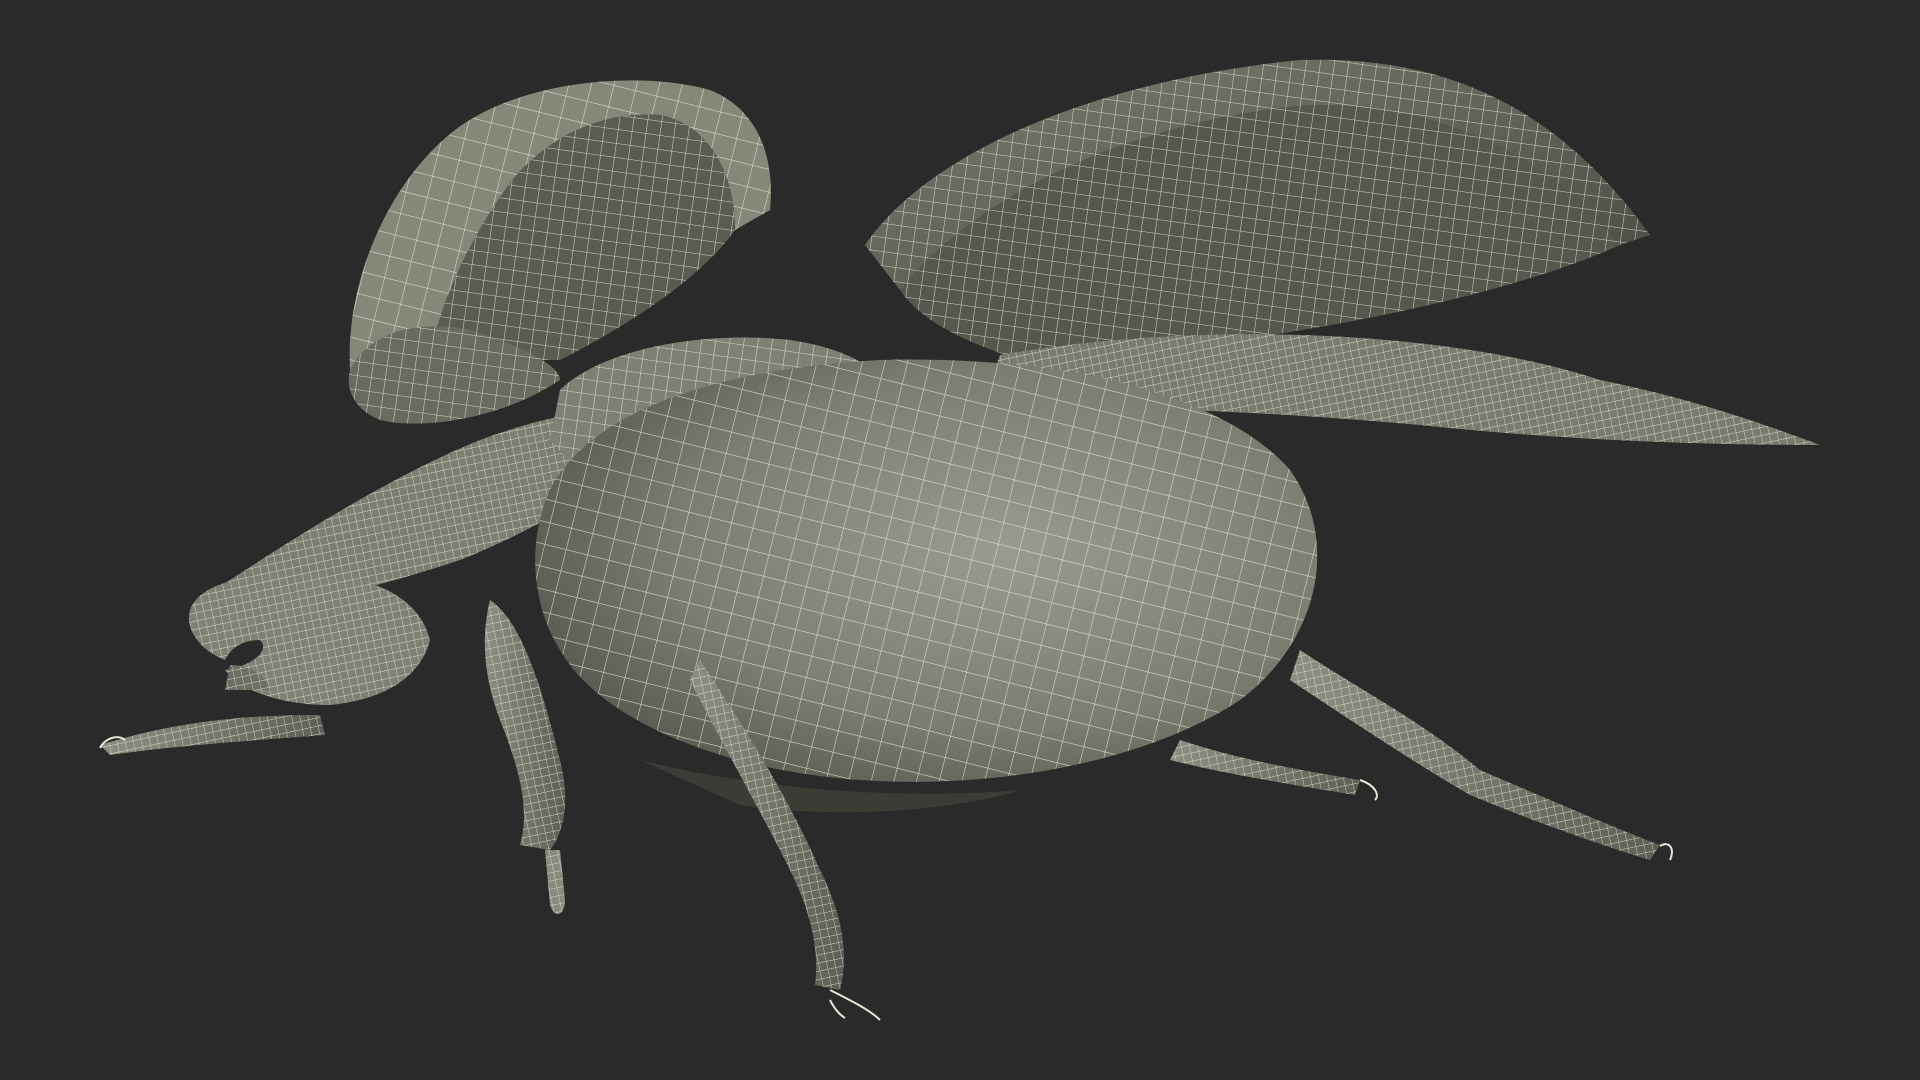 The width and height of the screenshot is (1920, 1080). Describe the element at coordinates (525, 757) in the screenshot. I see `front-right-leg` at that location.